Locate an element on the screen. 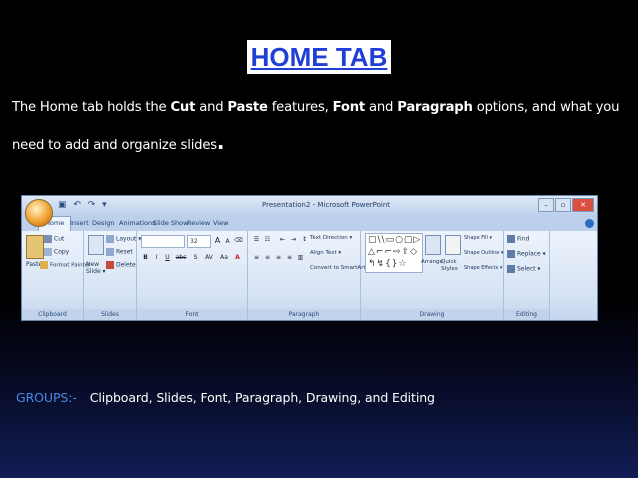  office-button-icon is located at coordinates (39, 213).